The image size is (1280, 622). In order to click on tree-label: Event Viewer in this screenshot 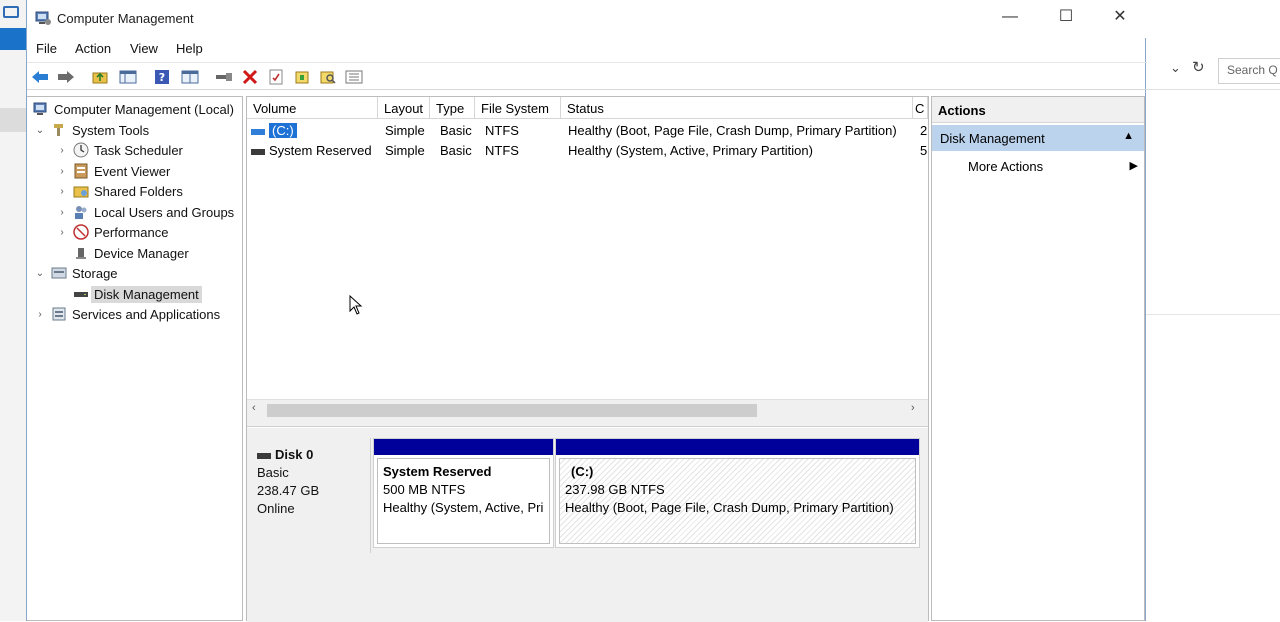, I will do `click(132, 171)`.